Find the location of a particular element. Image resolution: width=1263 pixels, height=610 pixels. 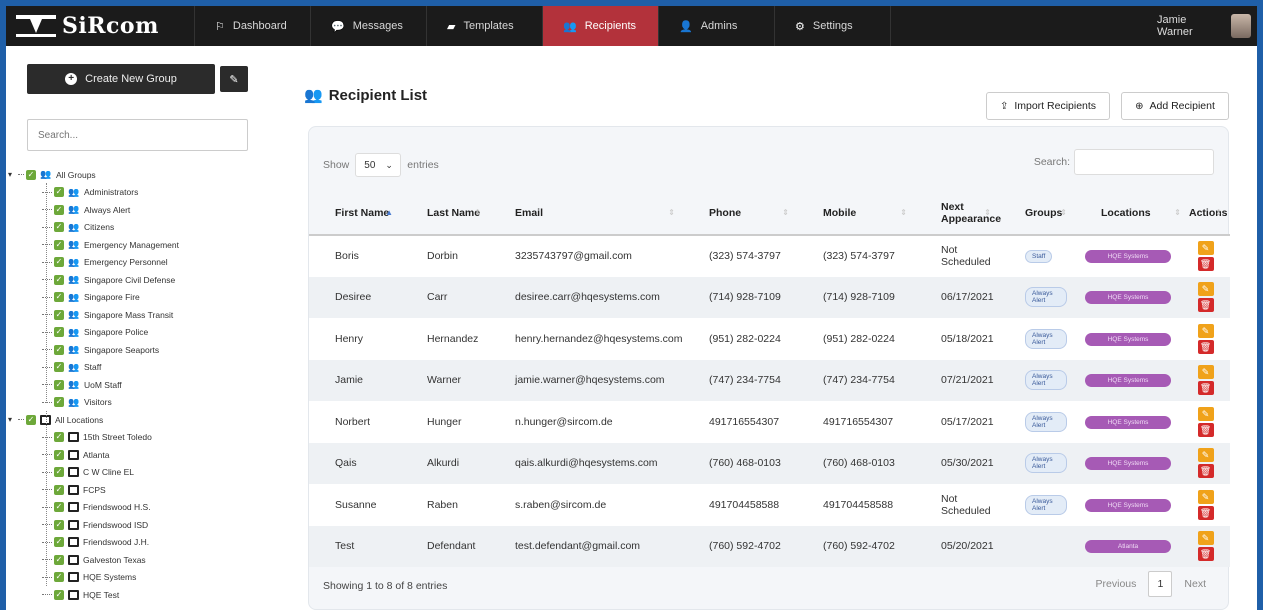

tree-item-group: ✓ 👥 Singapore Mass Transit is located at coordinates (135, 315).